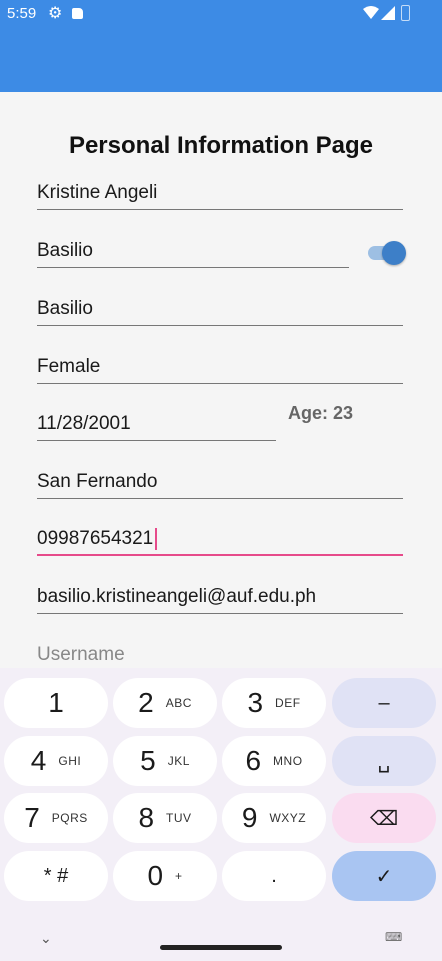  I want to click on status-bar: 5:59 ⚙, so click(221, 14).